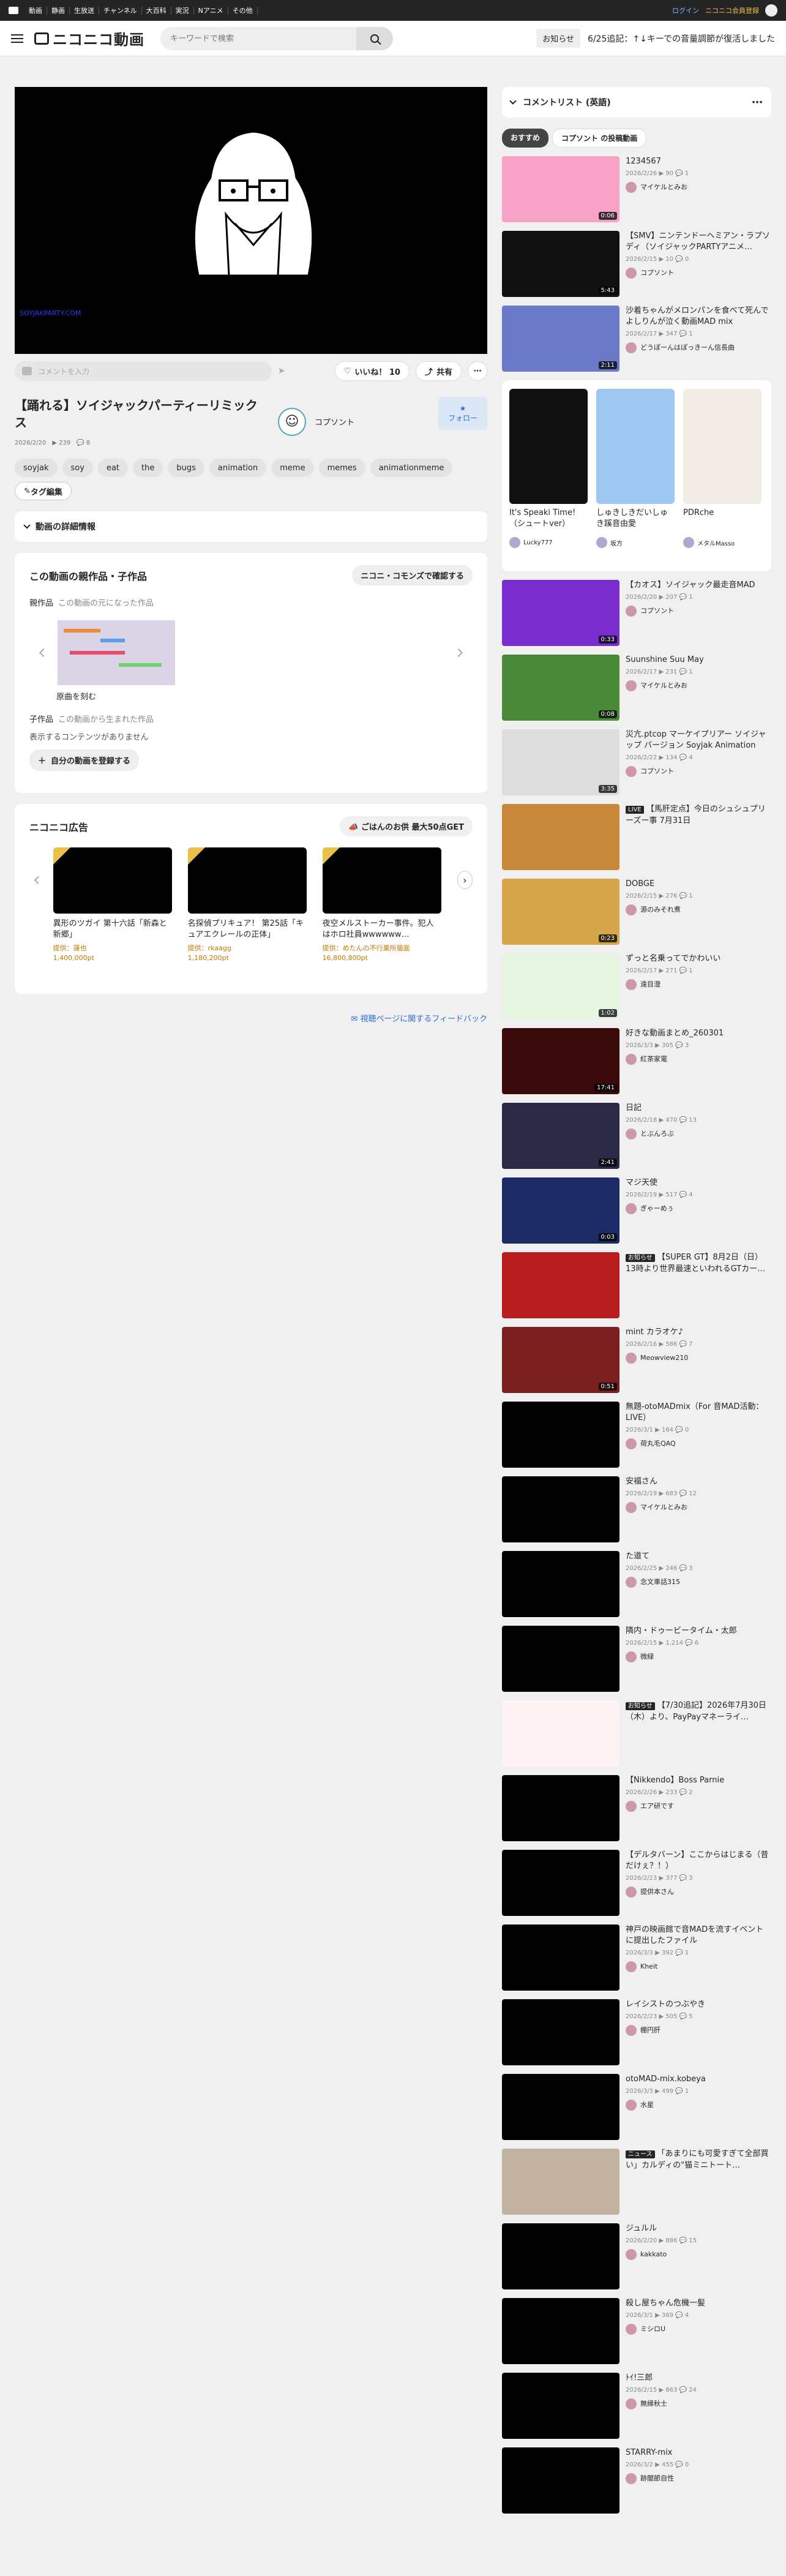 This screenshot has width=786, height=2576. Describe the element at coordinates (183, 11) in the screenshot. I see `nav-item-5: 実況` at that location.